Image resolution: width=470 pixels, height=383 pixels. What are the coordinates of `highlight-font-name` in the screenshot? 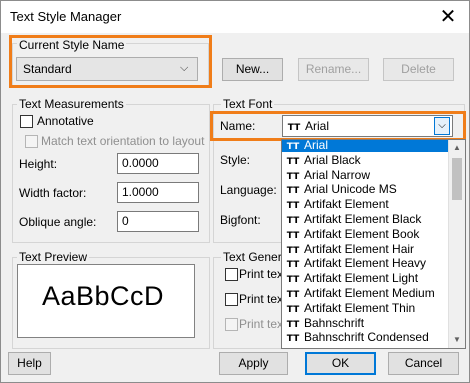 It's located at (338, 126).